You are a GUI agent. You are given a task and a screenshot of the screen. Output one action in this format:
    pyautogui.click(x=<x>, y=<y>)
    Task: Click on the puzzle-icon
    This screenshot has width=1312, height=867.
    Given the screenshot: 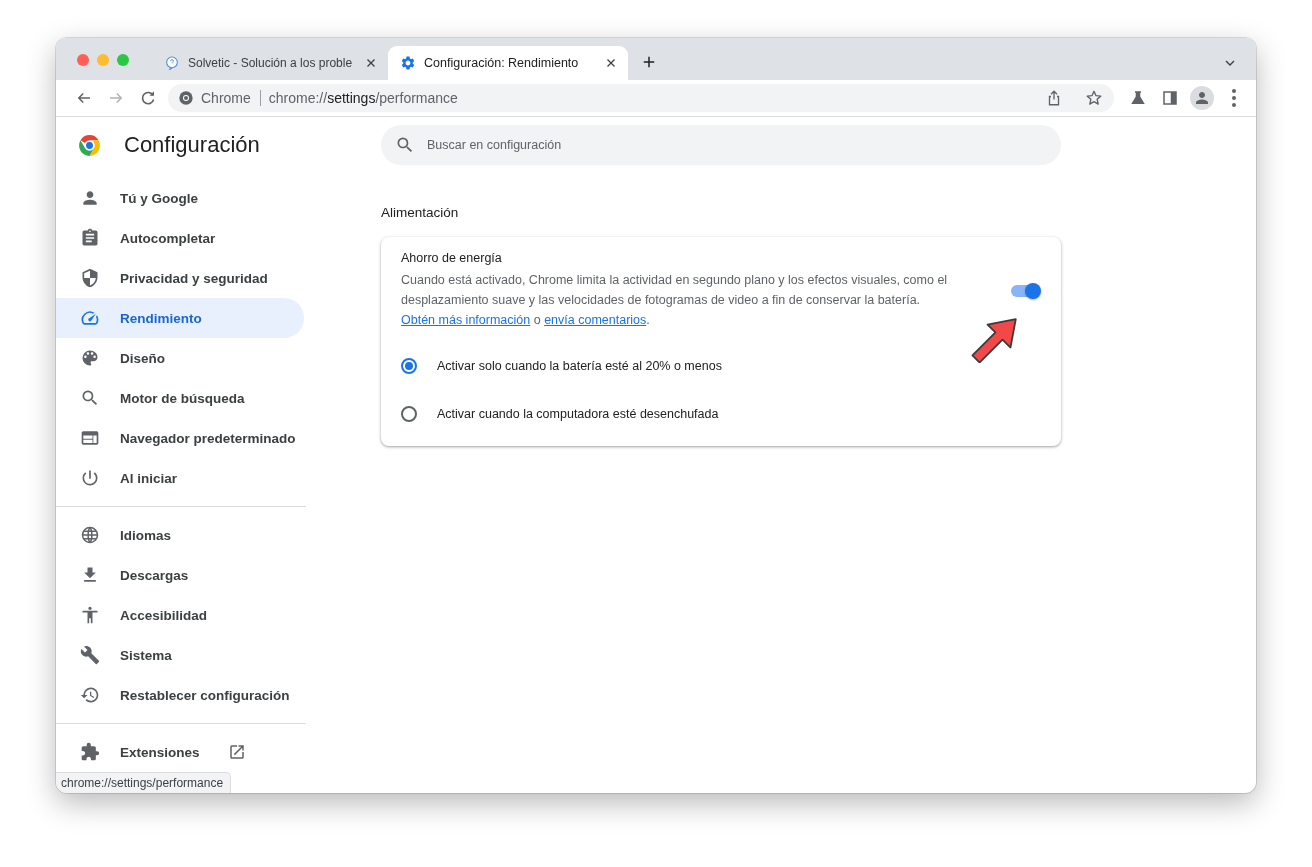 What is the action you would take?
    pyautogui.click(x=90, y=752)
    